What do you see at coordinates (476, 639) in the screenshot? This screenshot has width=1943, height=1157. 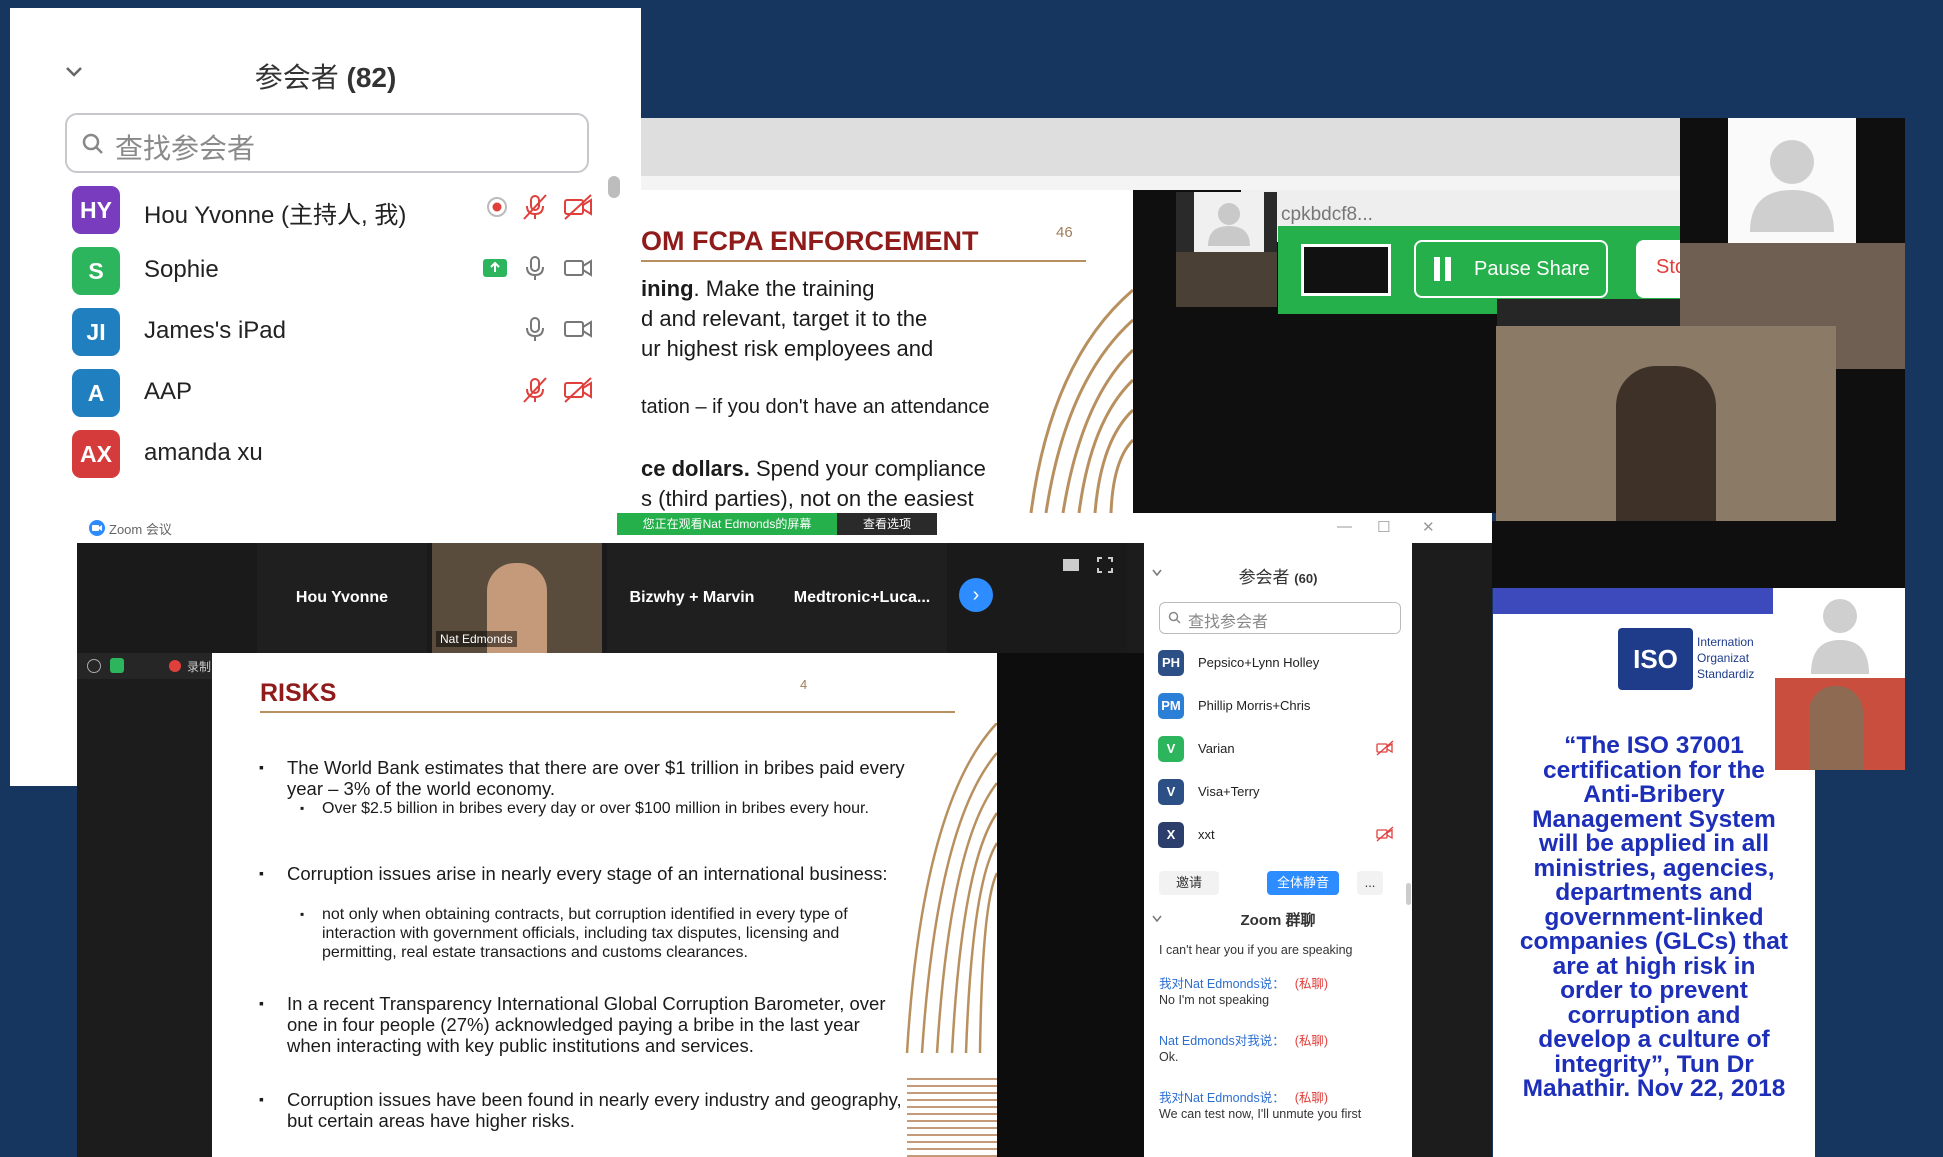 I see `tile-label: Nat Edmonds` at bounding box center [476, 639].